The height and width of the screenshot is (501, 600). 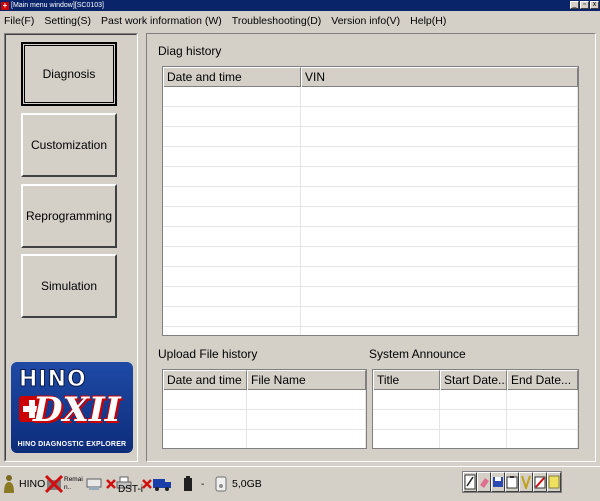 I want to click on eraser-tool, so click(x=484, y=482).